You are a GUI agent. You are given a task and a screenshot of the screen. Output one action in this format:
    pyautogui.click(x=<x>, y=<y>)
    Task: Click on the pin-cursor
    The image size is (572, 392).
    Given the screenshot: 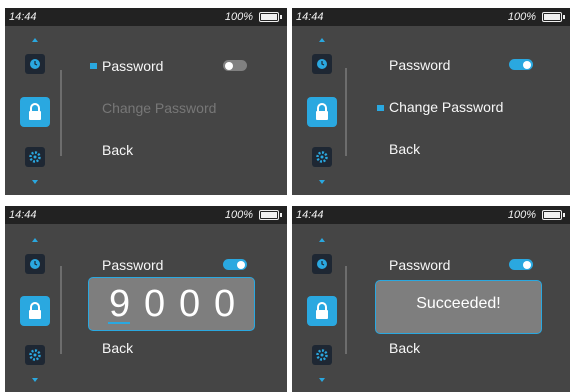 What is the action you would take?
    pyautogui.click(x=119, y=323)
    